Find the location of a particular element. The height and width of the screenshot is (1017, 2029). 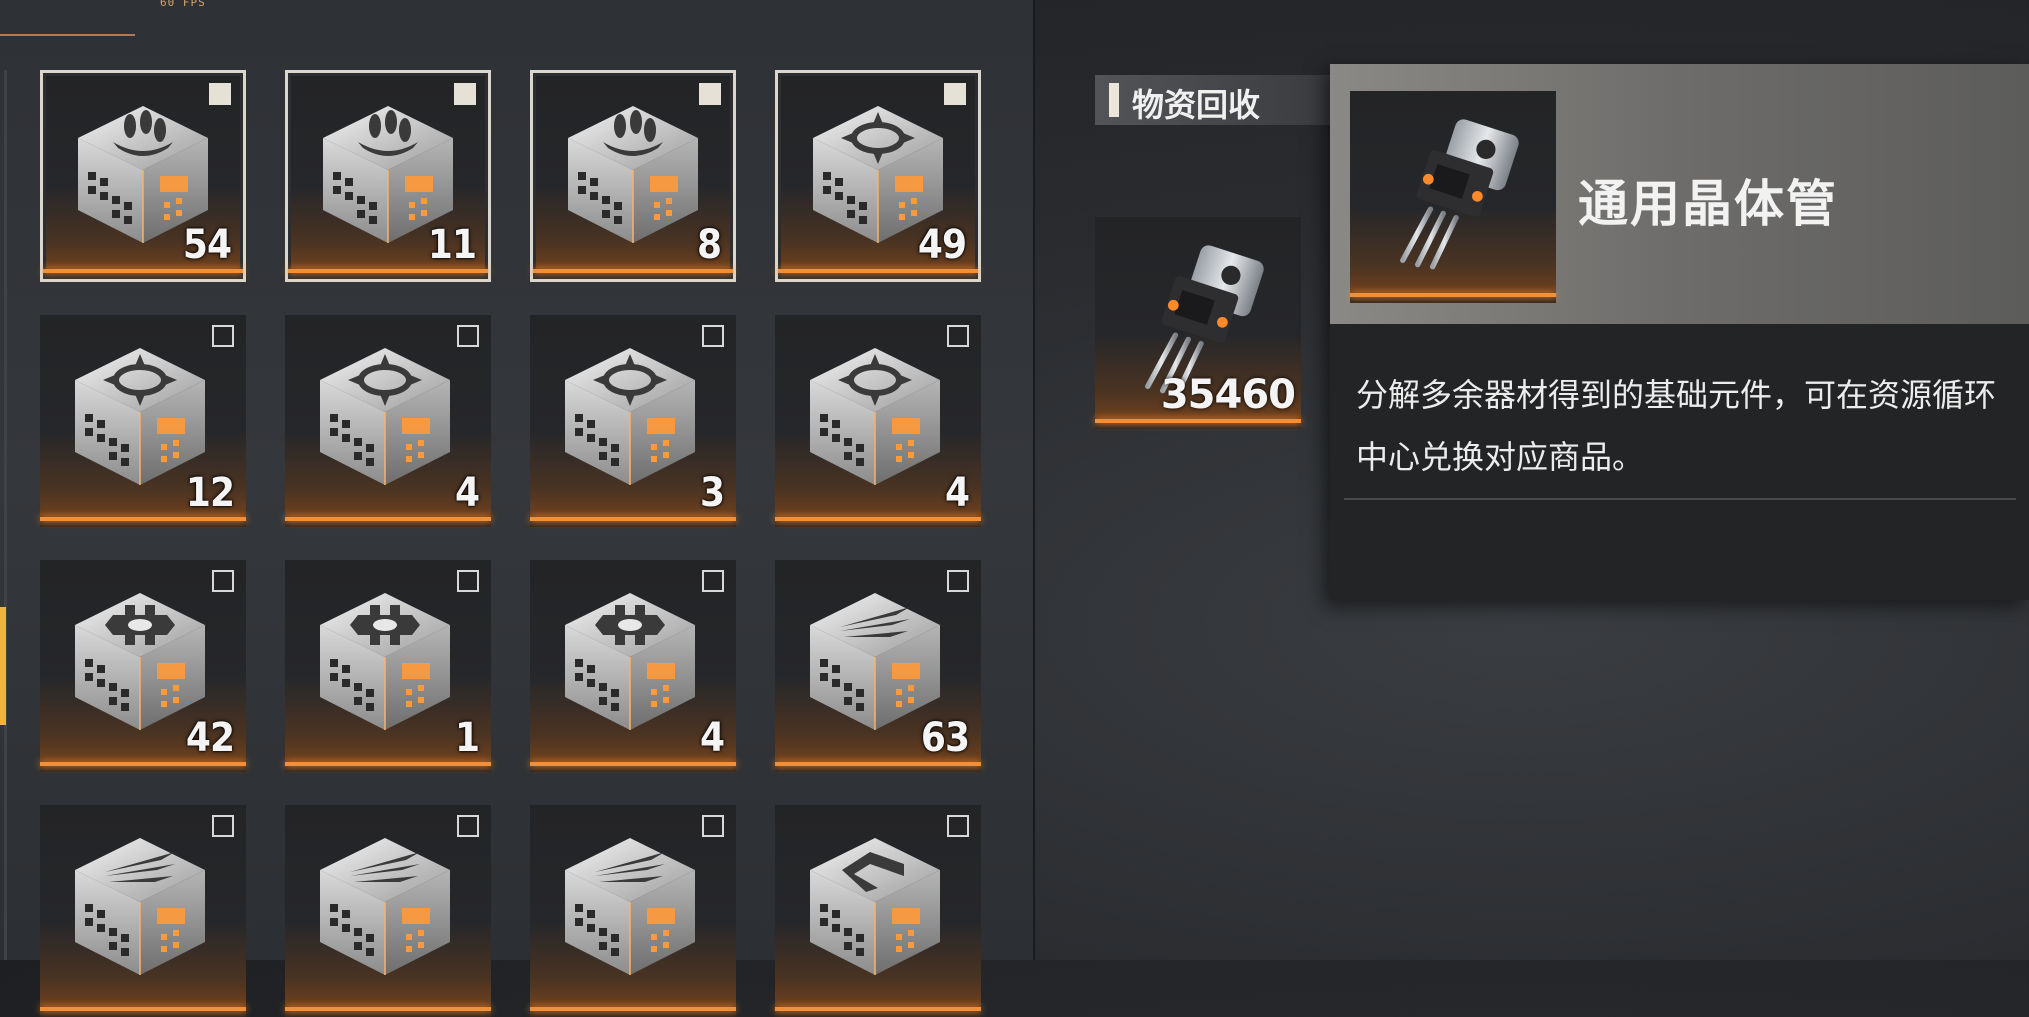

inventory-slot: 54 is located at coordinates (143, 176).